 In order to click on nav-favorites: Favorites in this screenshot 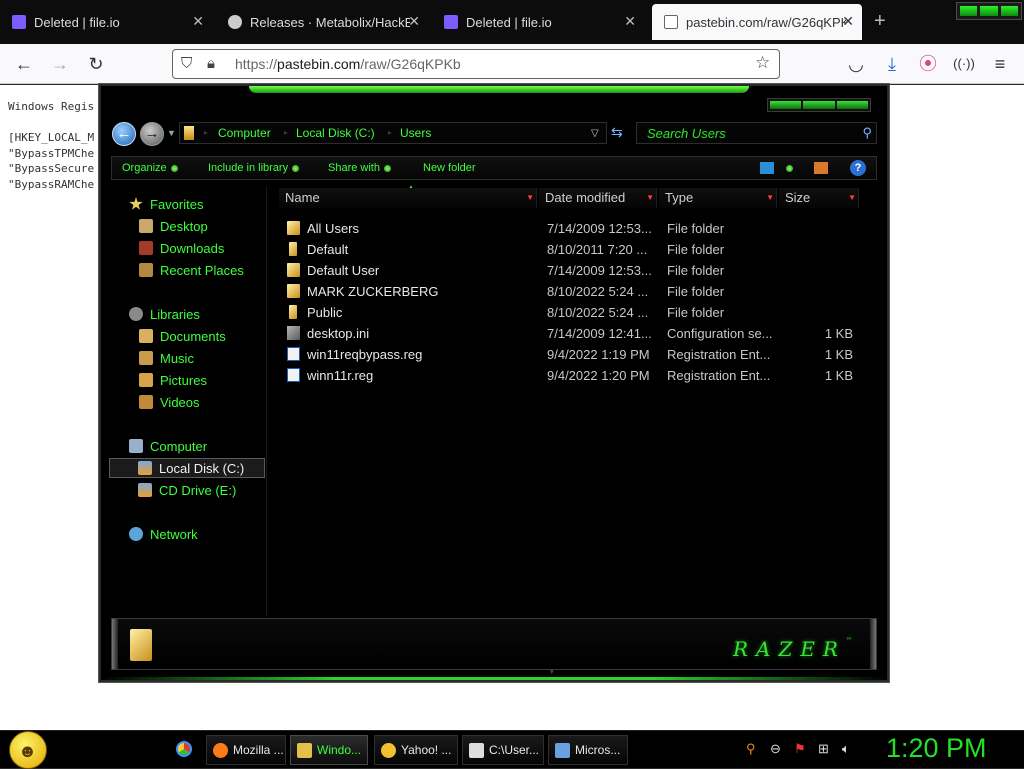, I will do `click(187, 204)`.